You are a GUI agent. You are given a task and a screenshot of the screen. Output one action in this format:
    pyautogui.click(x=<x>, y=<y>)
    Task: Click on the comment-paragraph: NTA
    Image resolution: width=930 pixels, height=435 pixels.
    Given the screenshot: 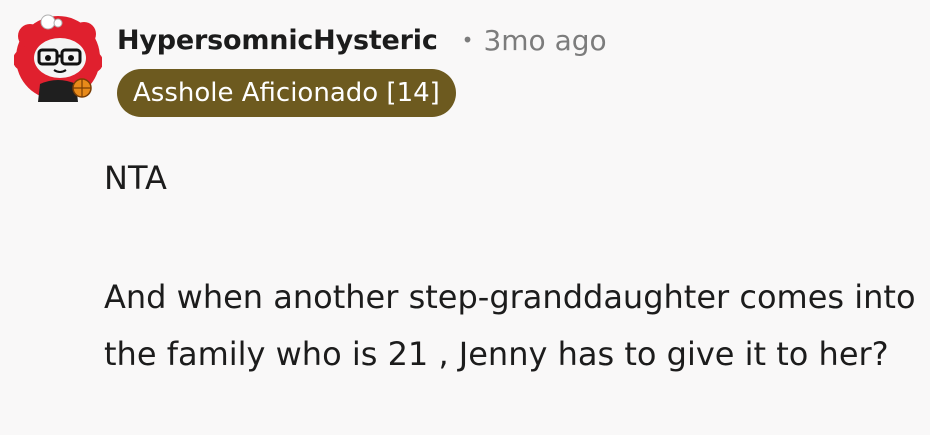 What is the action you would take?
    pyautogui.click(x=135, y=178)
    